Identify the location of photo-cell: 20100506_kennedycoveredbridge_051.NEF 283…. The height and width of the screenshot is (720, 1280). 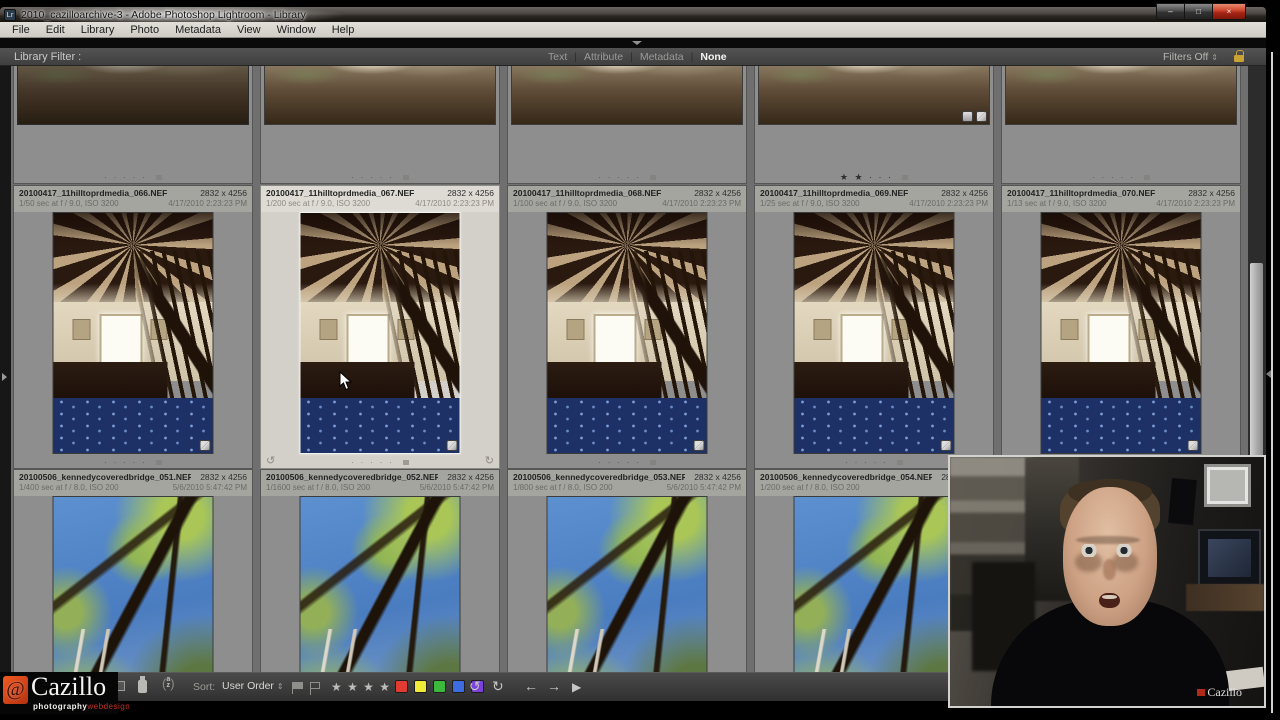
(133, 570).